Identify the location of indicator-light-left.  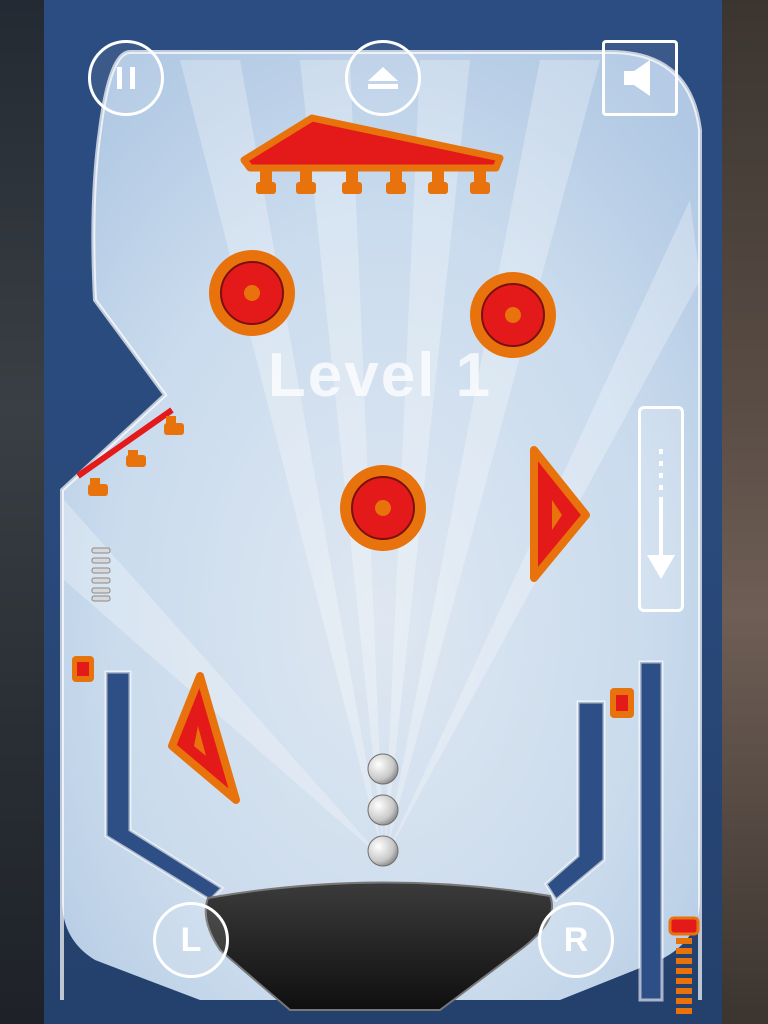
(83, 669).